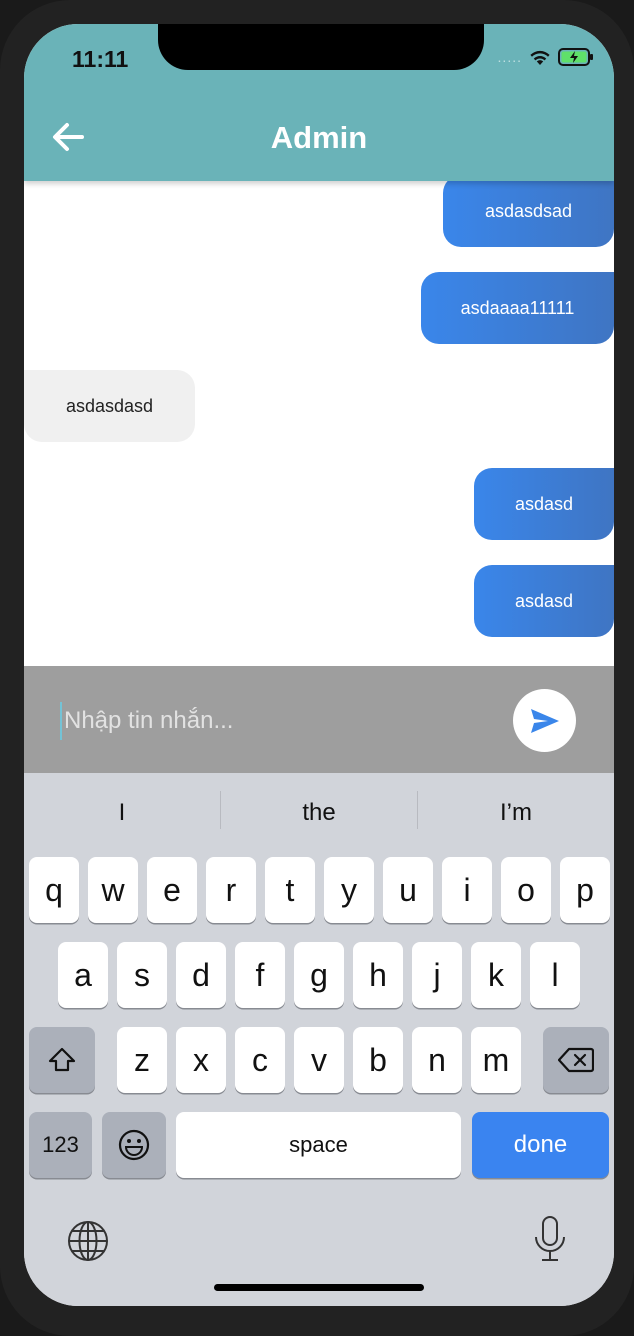  Describe the element at coordinates (437, 975) in the screenshot. I see `key-j: j` at that location.